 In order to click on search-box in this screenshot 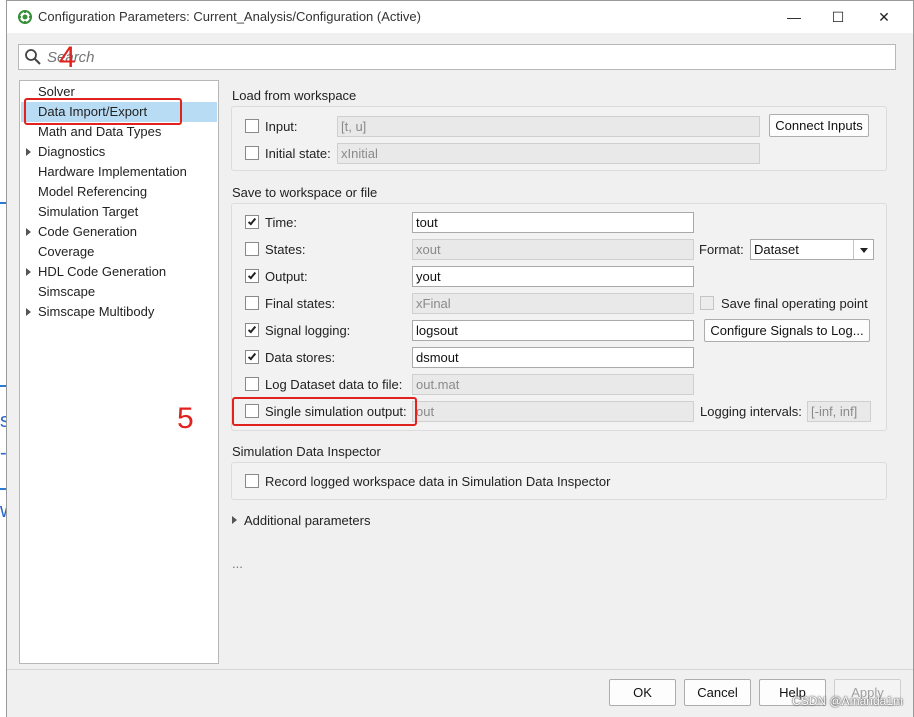, I will do `click(457, 57)`.